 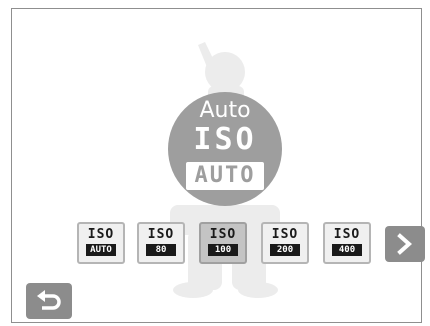 What do you see at coordinates (347, 243) in the screenshot?
I see `iso-400-button: ISO 400` at bounding box center [347, 243].